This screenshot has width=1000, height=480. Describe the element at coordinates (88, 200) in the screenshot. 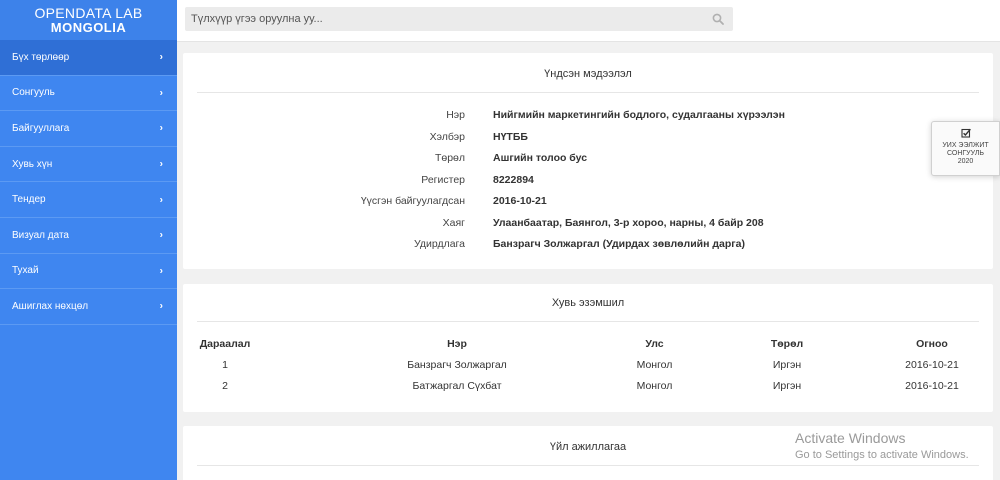

I see `sidebar-item-tender: Тендер ›` at that location.